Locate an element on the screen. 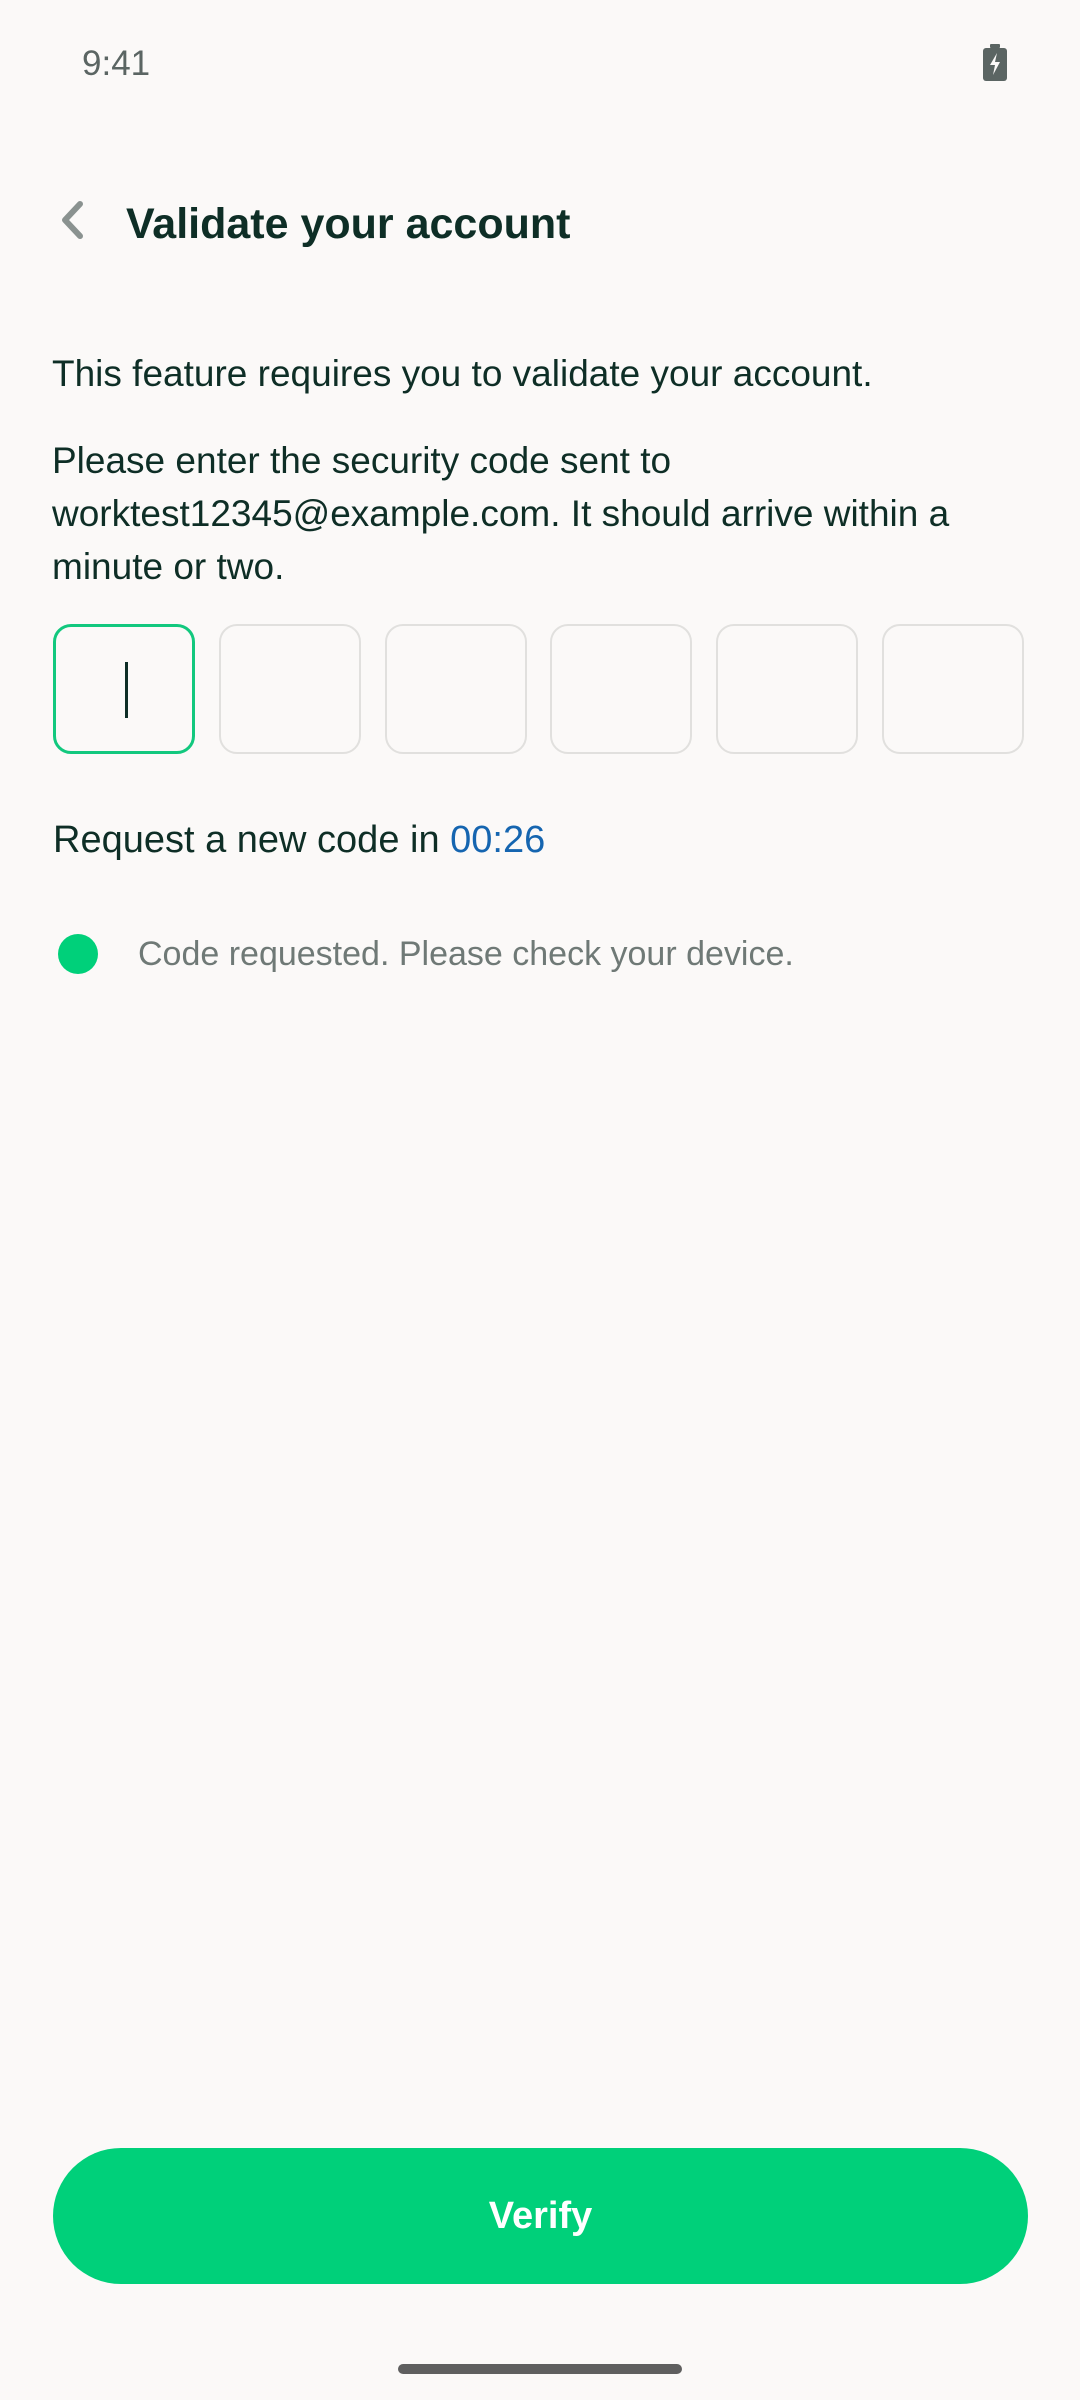 This screenshot has height=2400, width=1080. battery-charging-icon is located at coordinates (995, 63).